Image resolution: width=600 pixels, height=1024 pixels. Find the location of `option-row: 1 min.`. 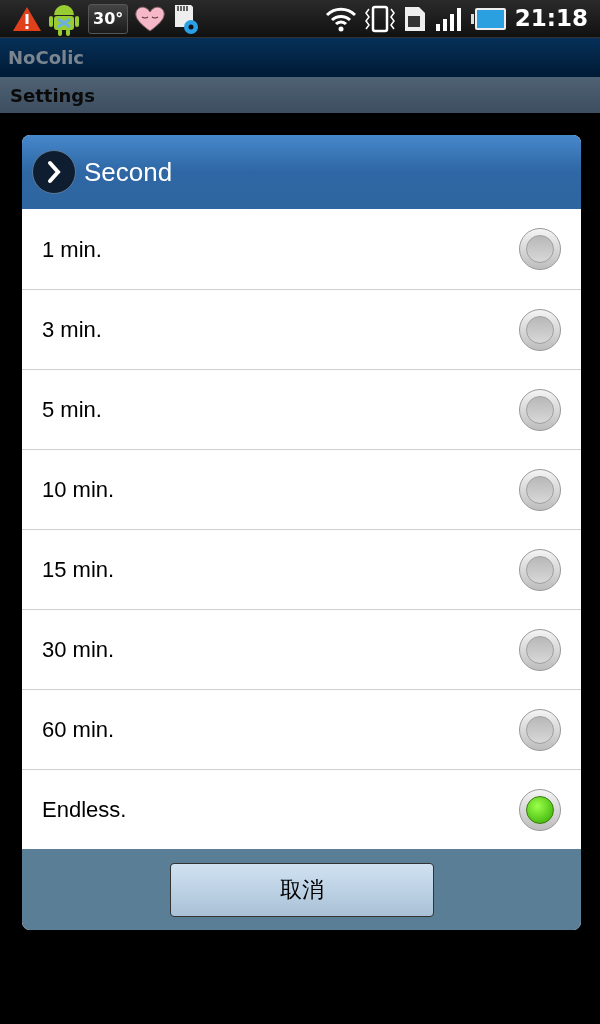

option-row: 1 min. is located at coordinates (301, 249).